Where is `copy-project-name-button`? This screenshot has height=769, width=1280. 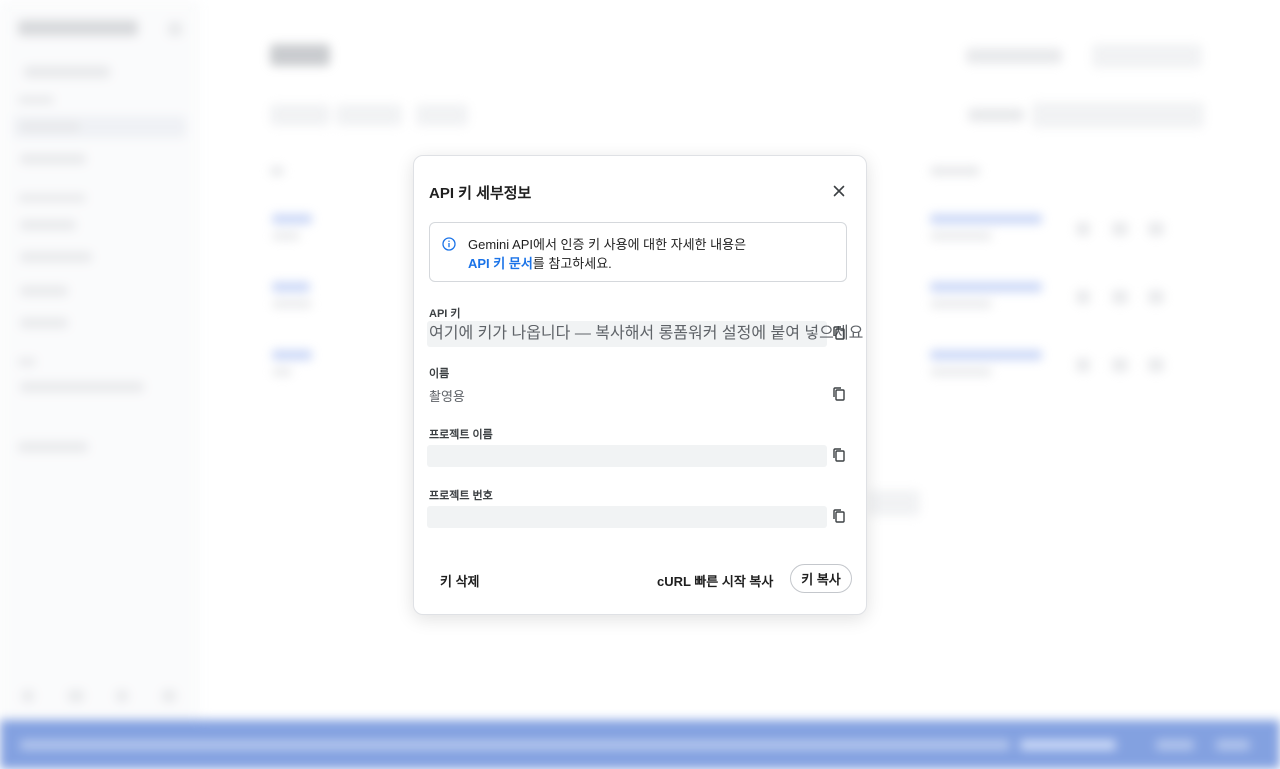 copy-project-name-button is located at coordinates (839, 455).